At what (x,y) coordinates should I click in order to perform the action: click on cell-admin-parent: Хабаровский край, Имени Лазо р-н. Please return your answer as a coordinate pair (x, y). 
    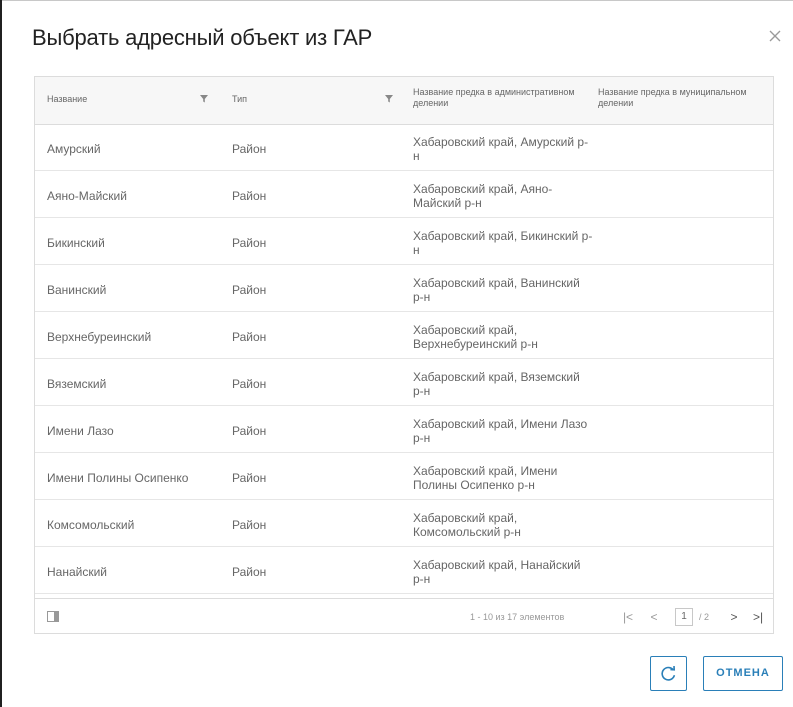
    Looking at the image, I should click on (500, 431).